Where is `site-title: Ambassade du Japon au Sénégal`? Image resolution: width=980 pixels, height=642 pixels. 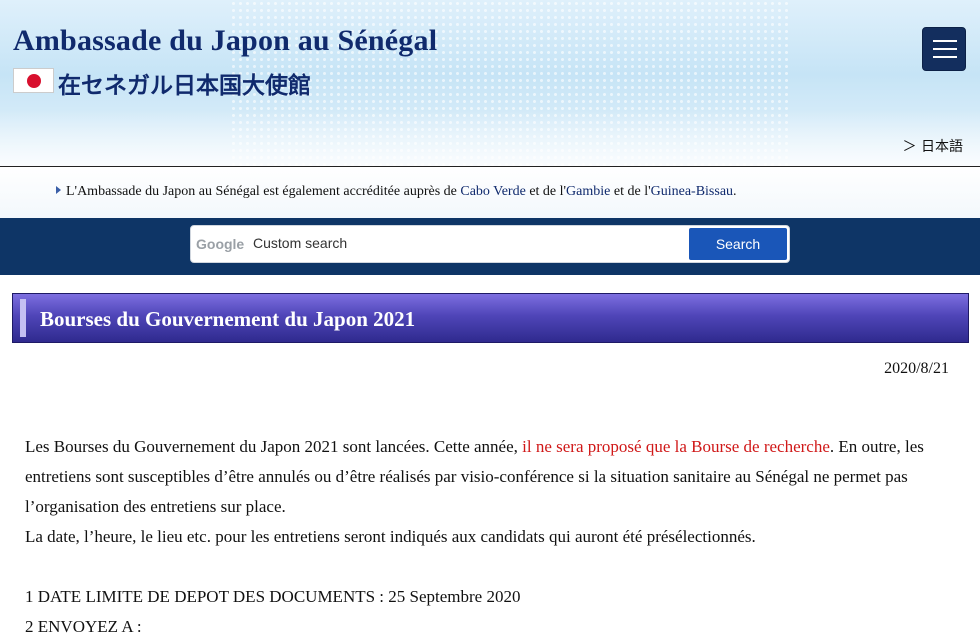 site-title: Ambassade du Japon au Sénégal is located at coordinates (225, 41).